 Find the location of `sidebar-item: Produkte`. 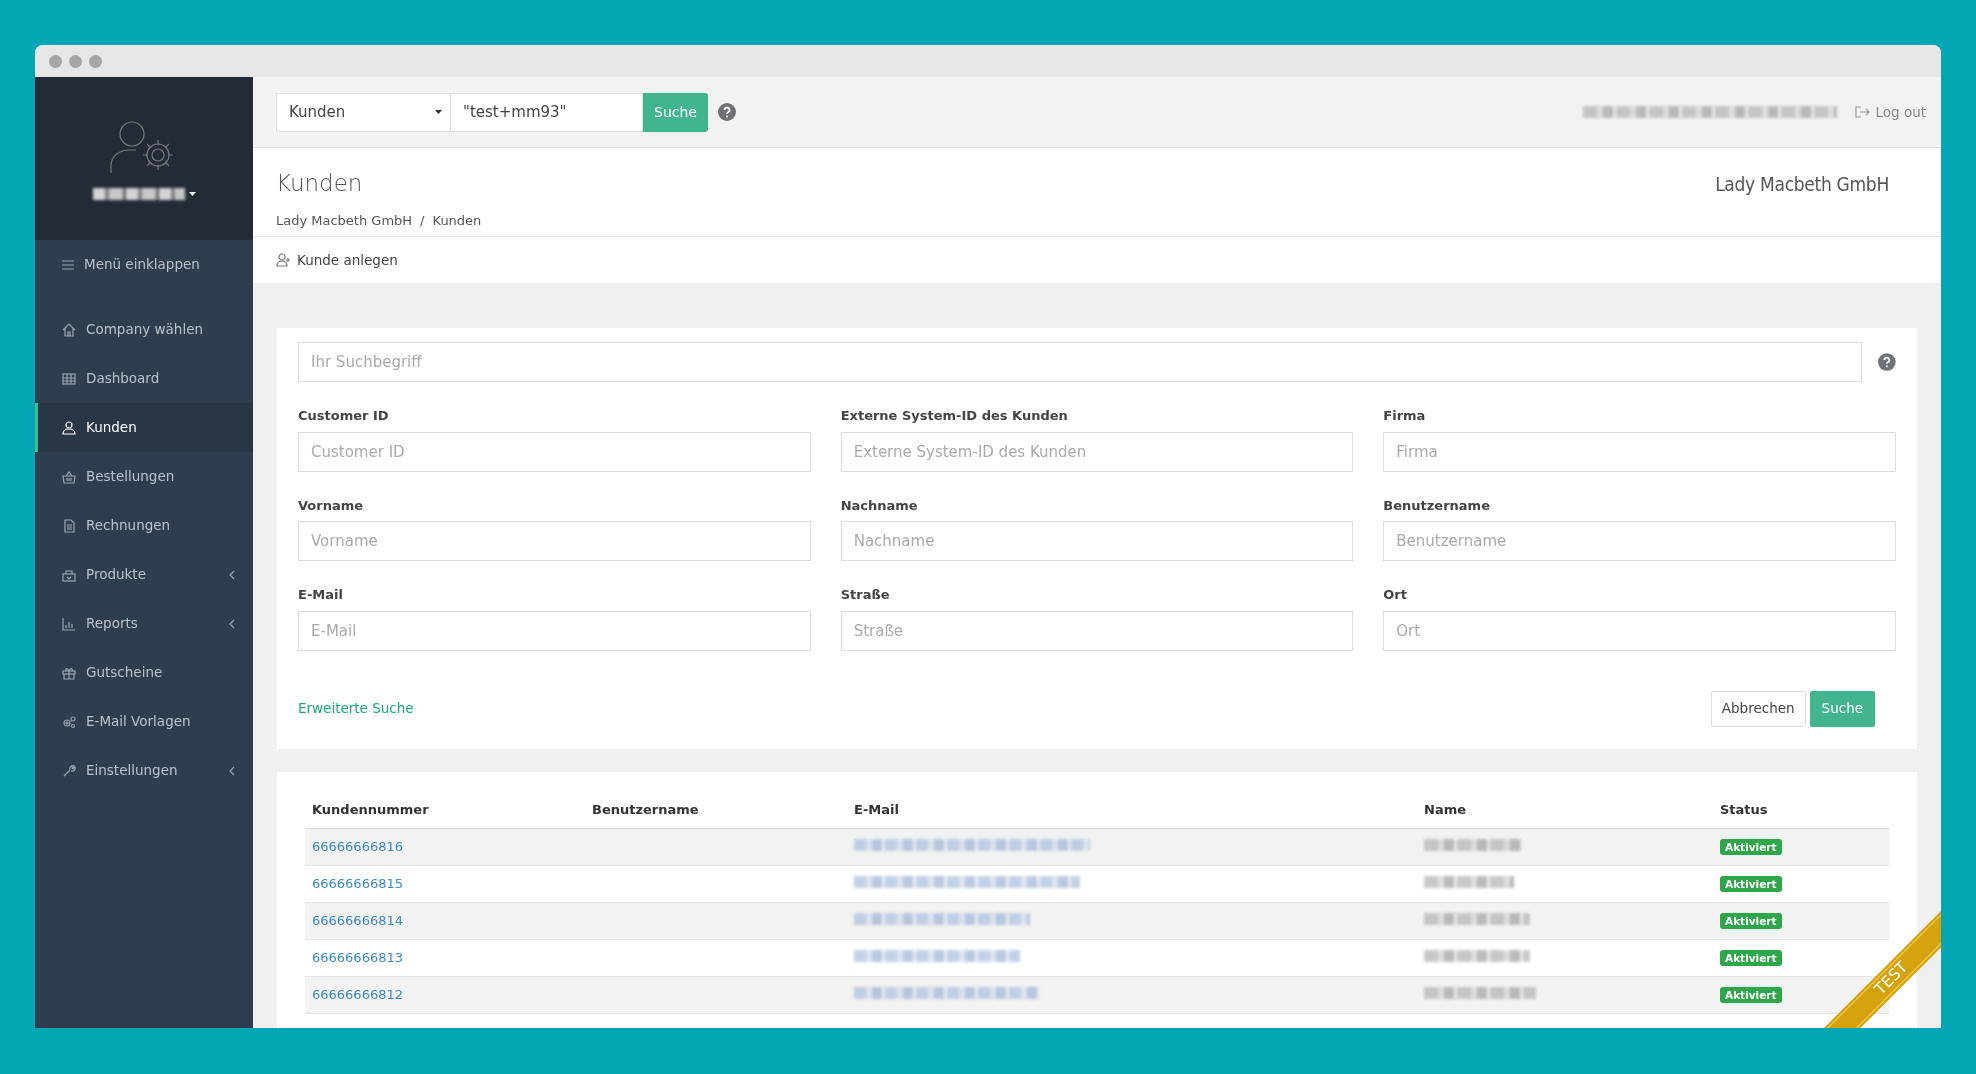

sidebar-item: Produkte is located at coordinates (144, 574).